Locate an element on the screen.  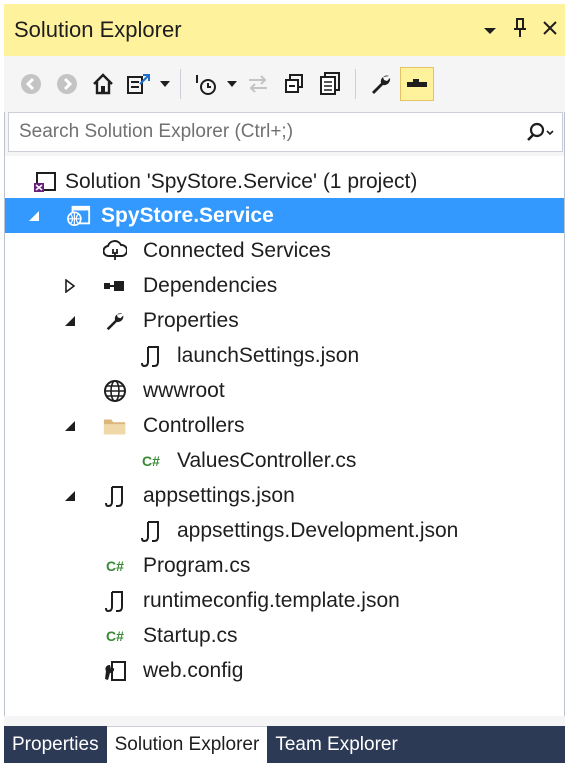
search-box: Search Solution Explorer (Ctrl+;) is located at coordinates (285, 132).